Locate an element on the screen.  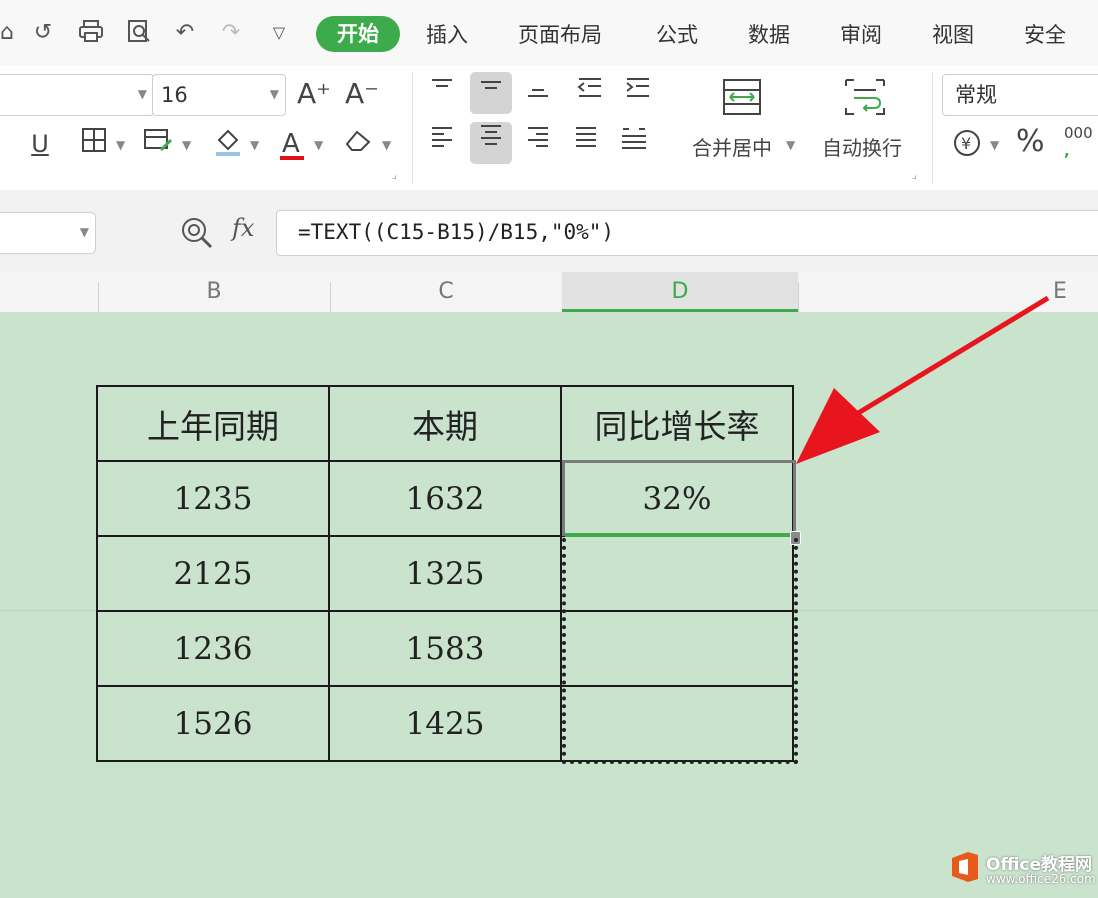
tab-formulas: 公式 is located at coordinates (677, 35).